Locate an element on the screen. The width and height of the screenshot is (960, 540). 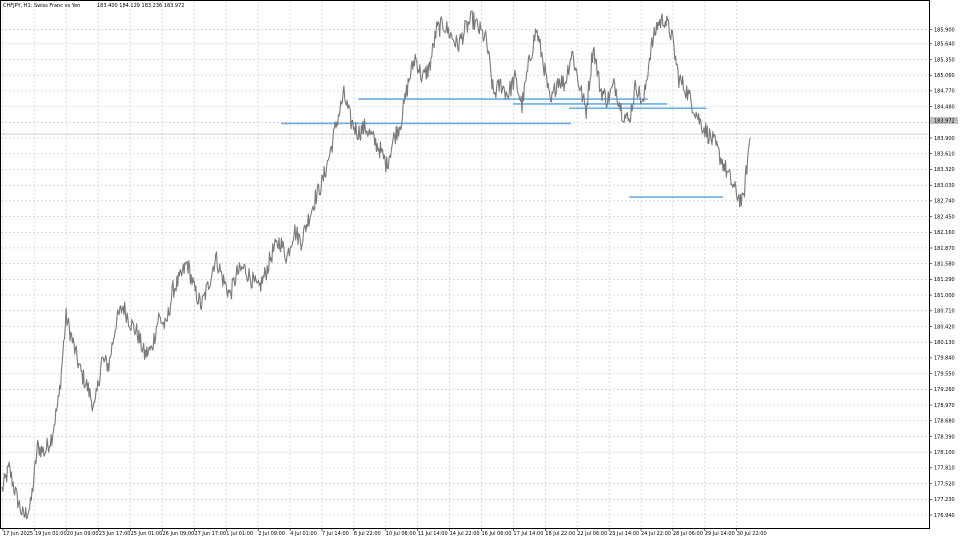
x-tick-label: 19 Jun 01:00 is located at coordinates (51, 534).